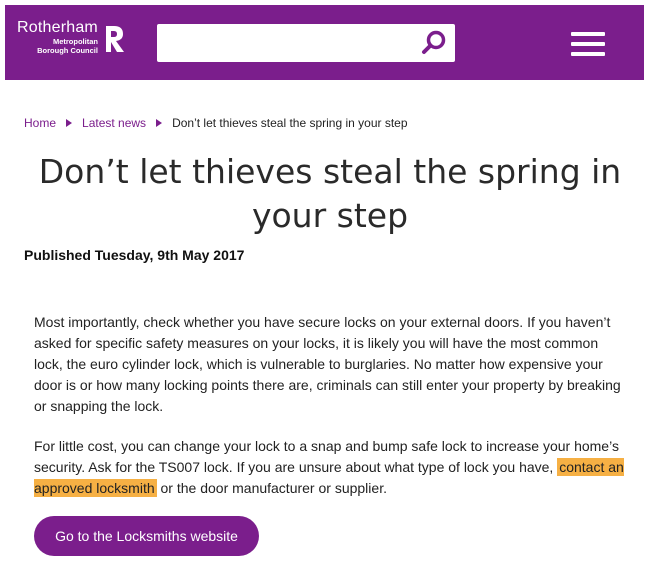 The width and height of the screenshot is (649, 562). I want to click on logo-subtitle-2: Borough Council, so click(67, 50).